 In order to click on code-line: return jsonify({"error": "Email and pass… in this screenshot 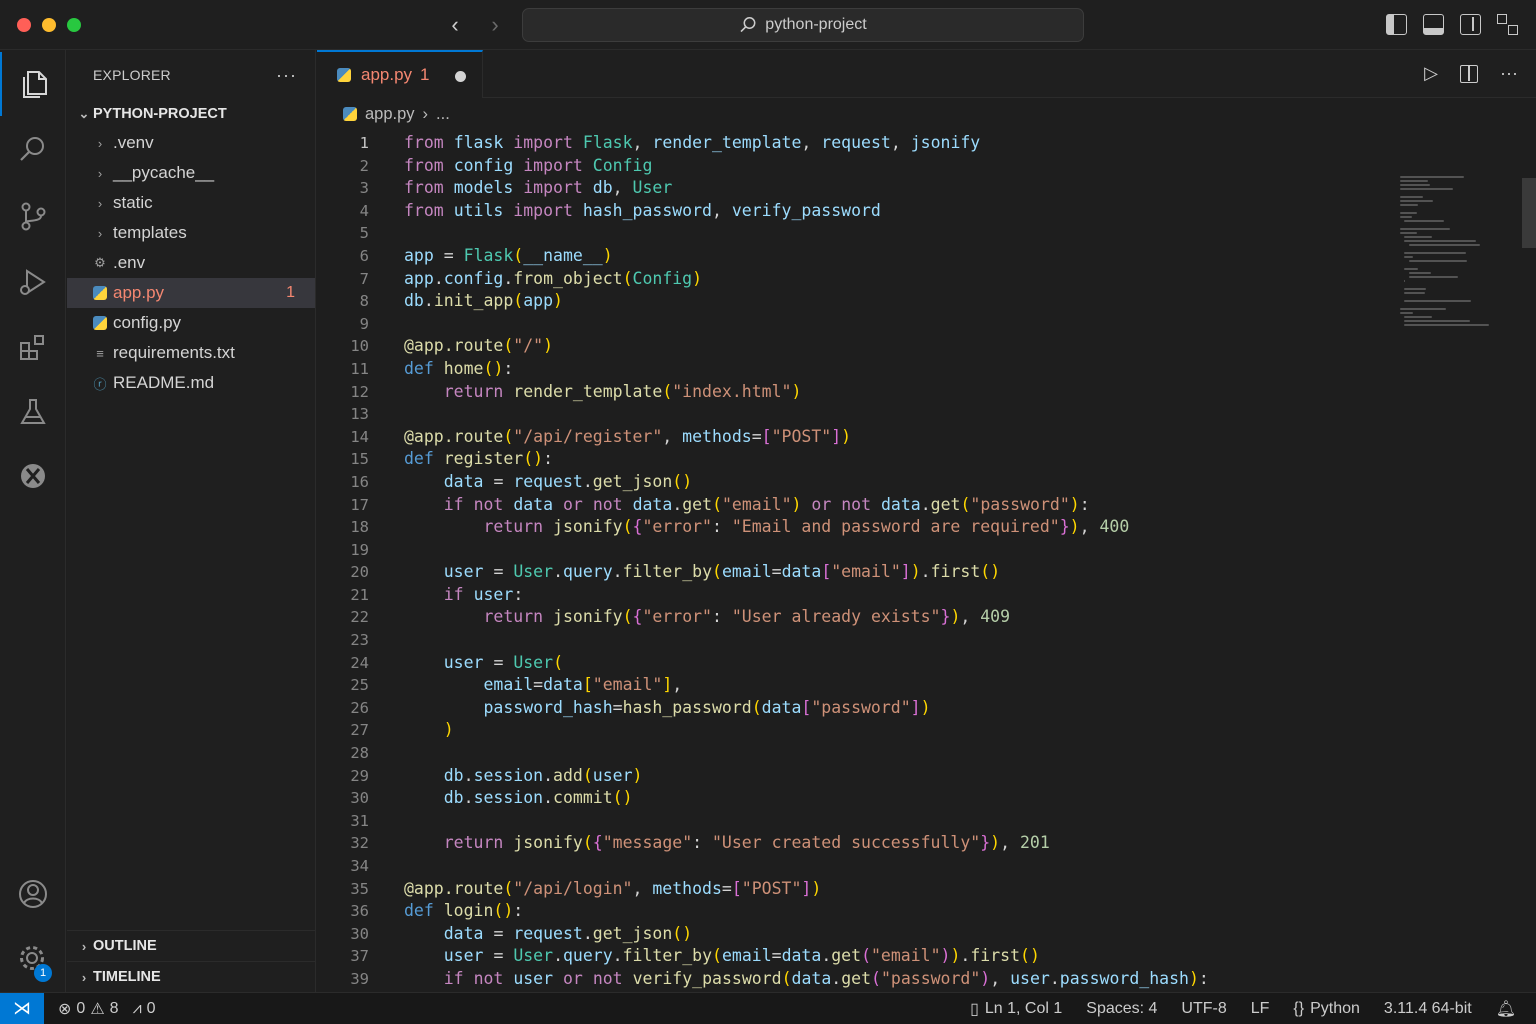, I will do `click(806, 527)`.